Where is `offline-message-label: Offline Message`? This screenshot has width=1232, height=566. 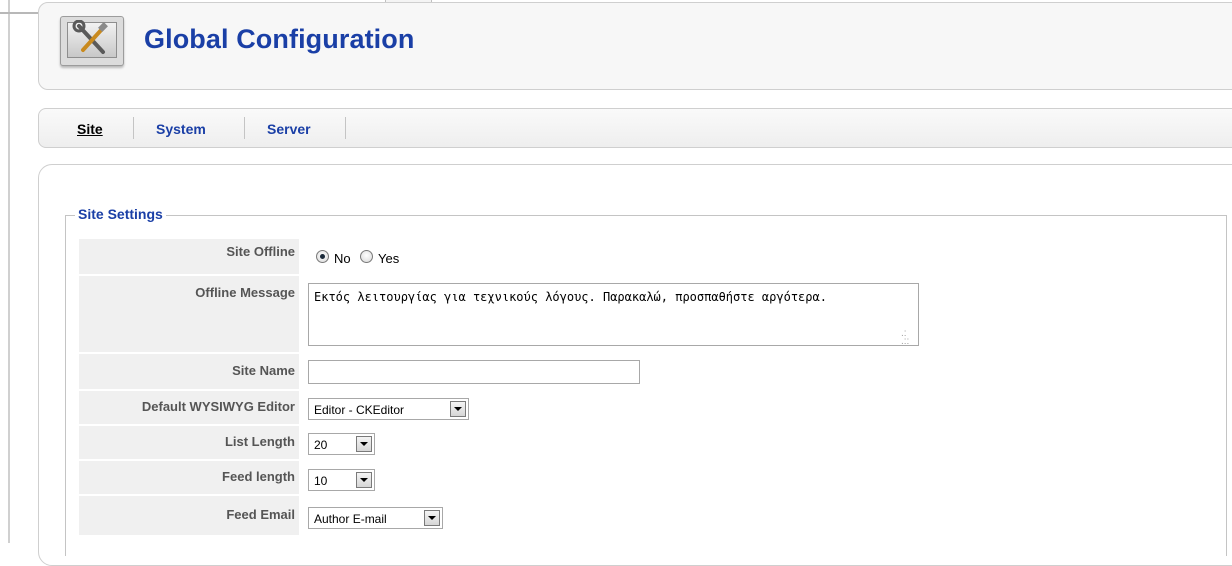
offline-message-label: Offline Message is located at coordinates (189, 314).